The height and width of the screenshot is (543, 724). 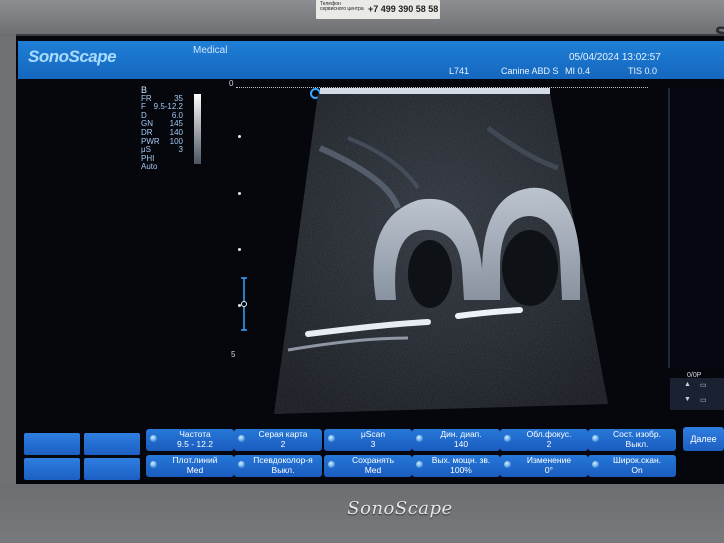 I want to click on depth-label-five: 5, so click(x=233, y=354).